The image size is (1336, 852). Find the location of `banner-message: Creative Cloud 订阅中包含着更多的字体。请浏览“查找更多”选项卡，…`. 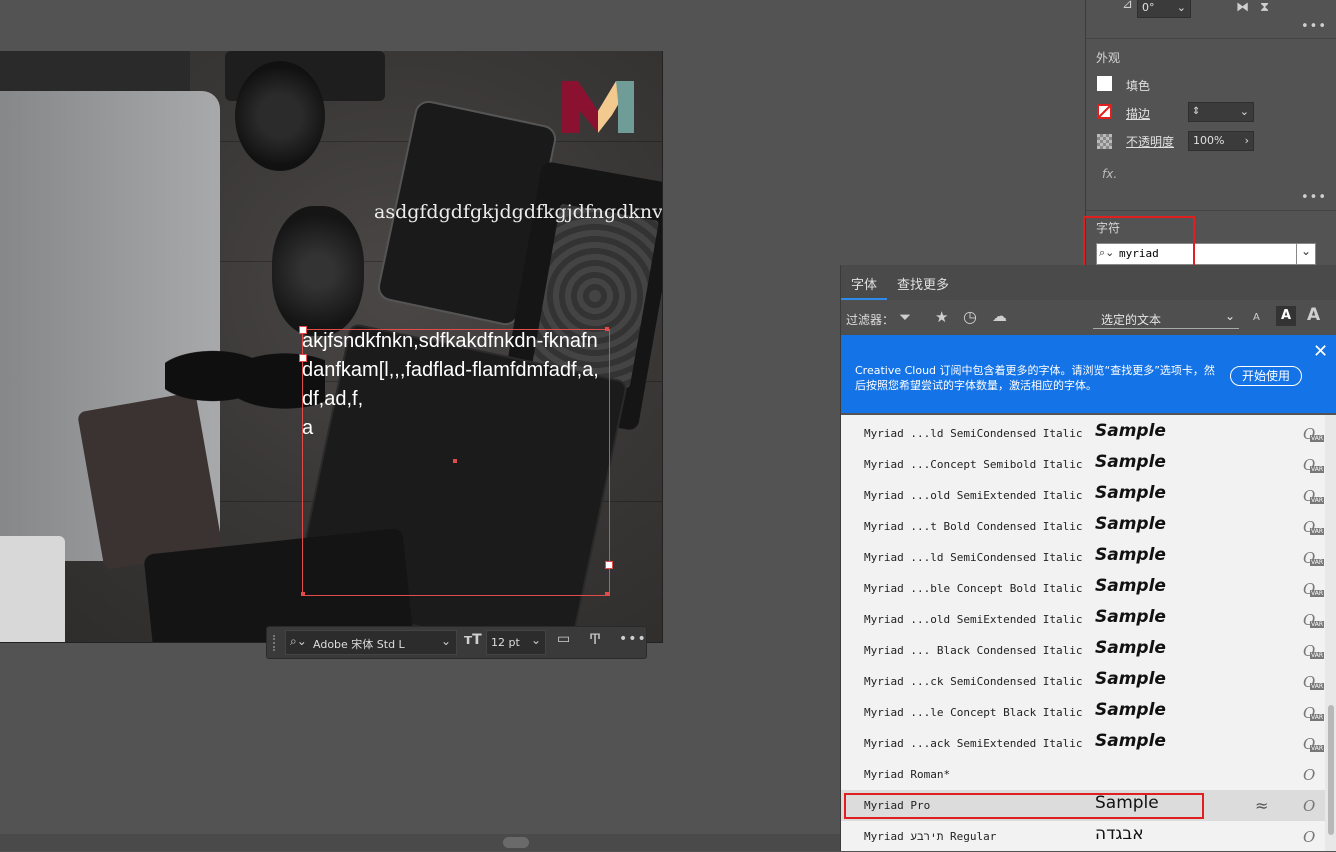

banner-message: Creative Cloud 订阅中包含着更多的字体。请浏览“查找更多”选项卡，… is located at coordinates (1035, 378).